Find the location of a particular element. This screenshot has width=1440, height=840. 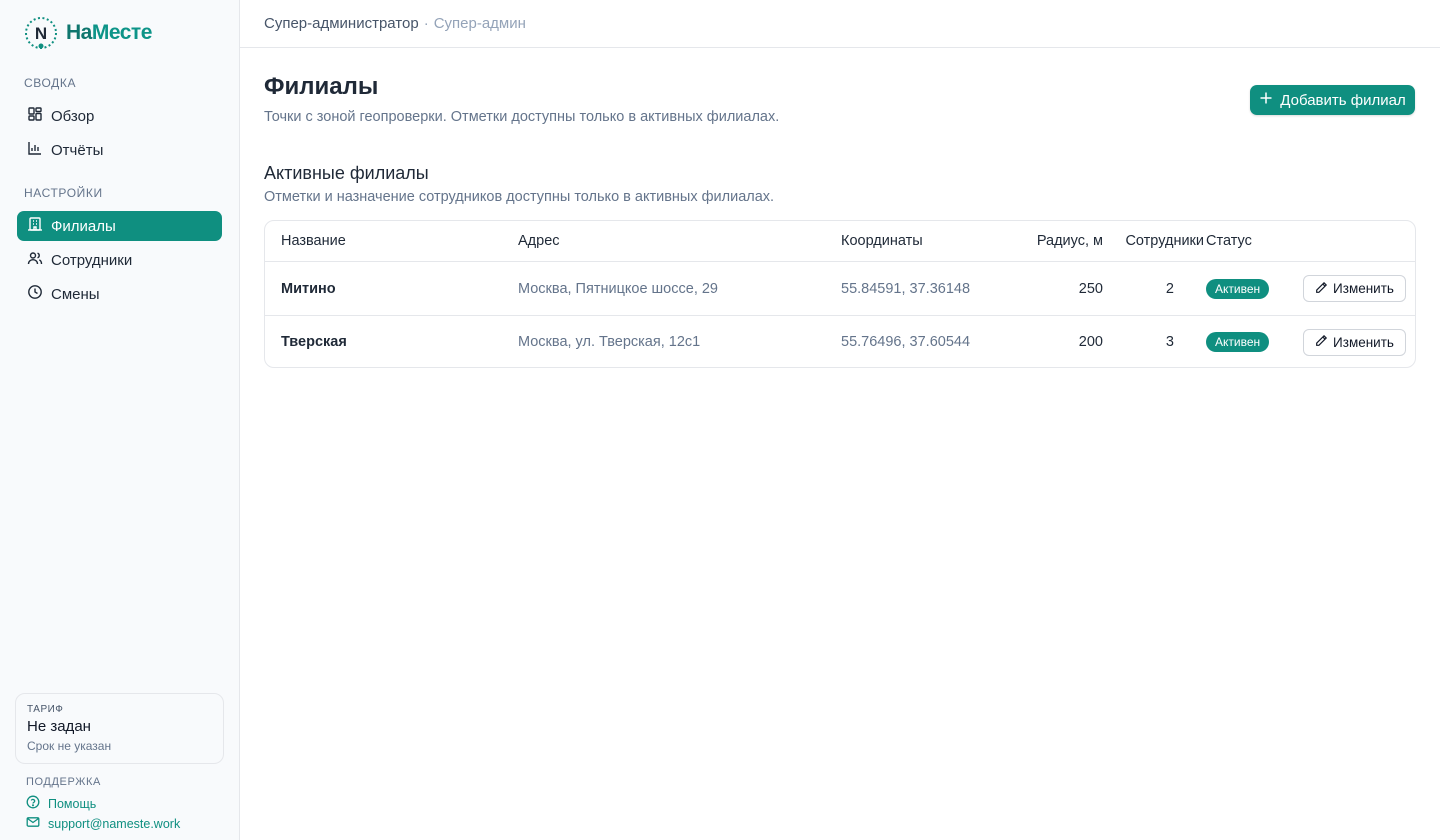

bar-chart-icon is located at coordinates (35, 150).